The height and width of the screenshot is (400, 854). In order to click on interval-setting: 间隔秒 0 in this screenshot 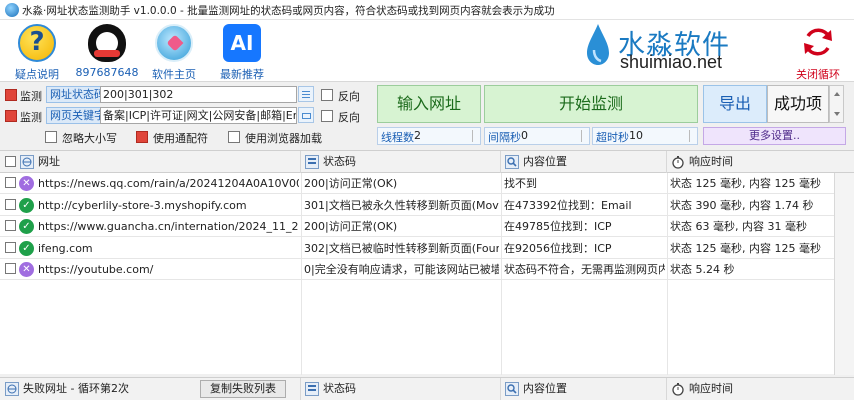, I will do `click(537, 136)`.